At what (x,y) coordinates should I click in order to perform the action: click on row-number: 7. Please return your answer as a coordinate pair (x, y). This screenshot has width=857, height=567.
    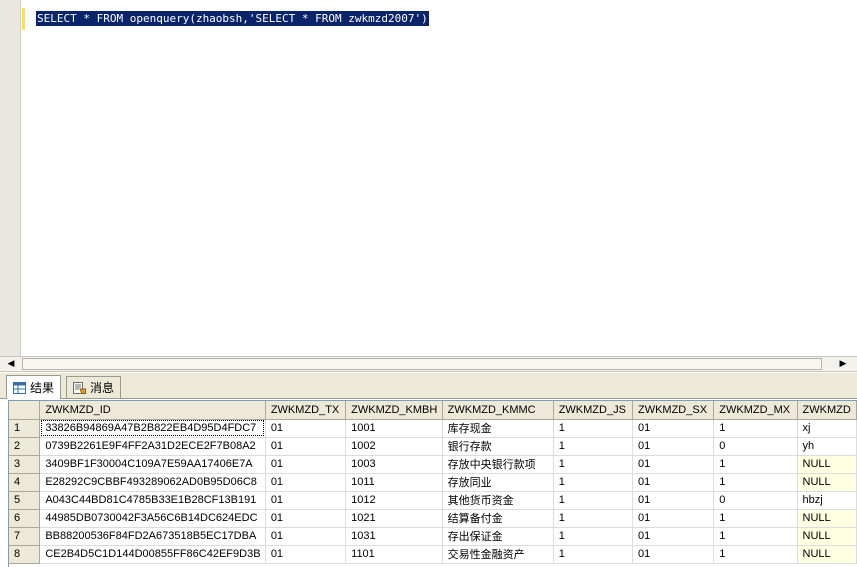
    Looking at the image, I should click on (25, 536).